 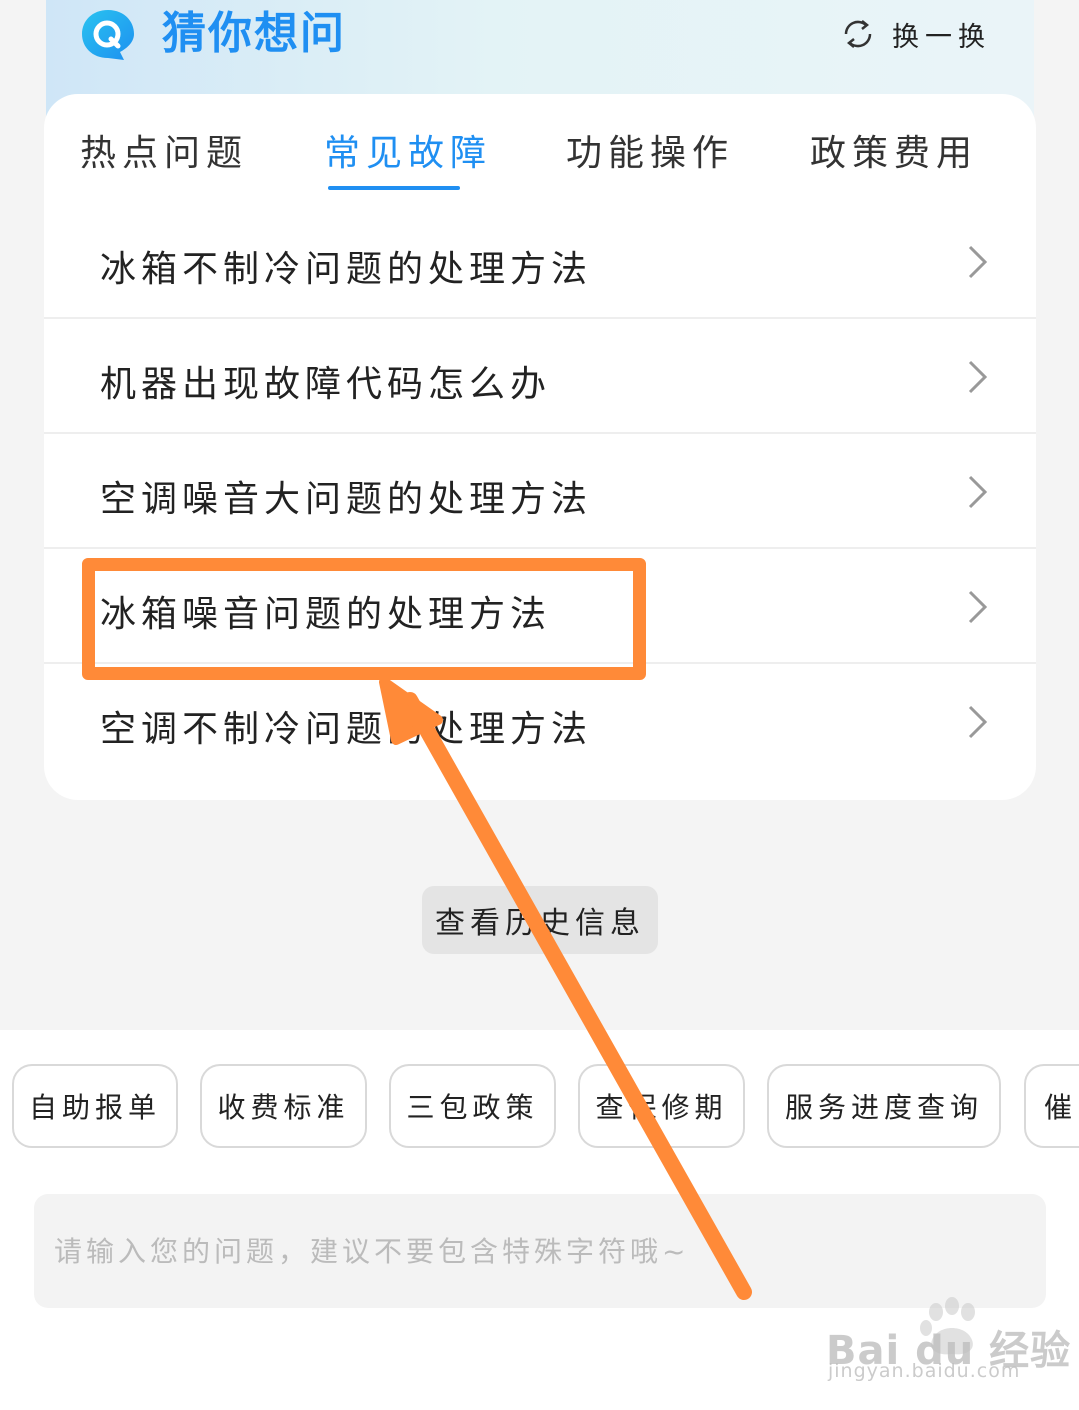 What do you see at coordinates (540, 920) in the screenshot?
I see `view-history-button: 查看历史信息` at bounding box center [540, 920].